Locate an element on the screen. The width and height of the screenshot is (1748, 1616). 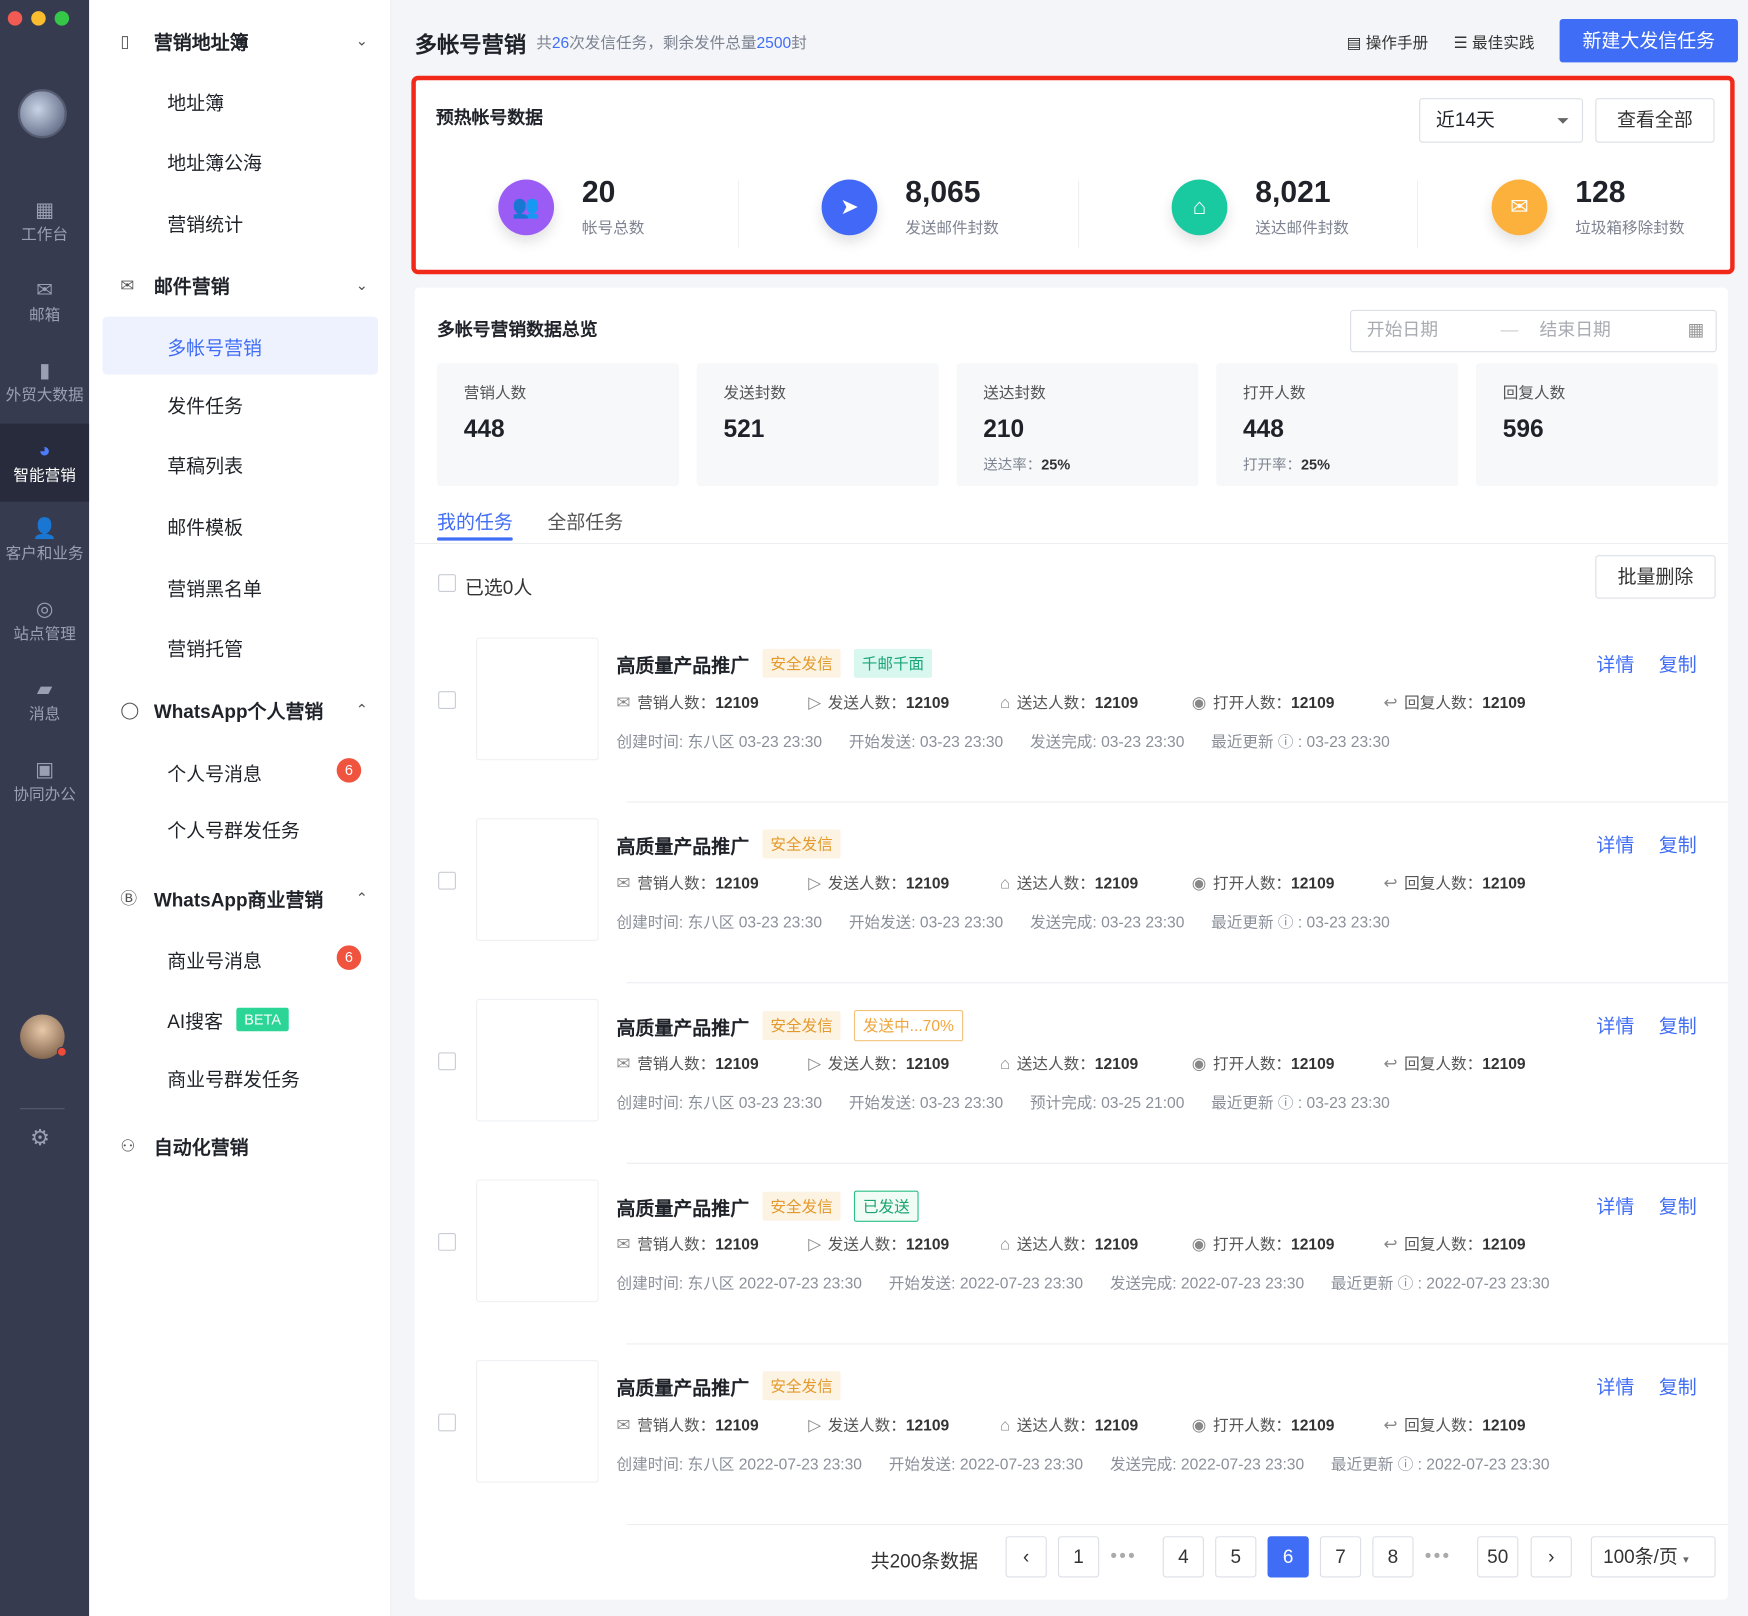
sidebar-item-ai-search: AI搜客 BETA is located at coordinates (228, 1020).